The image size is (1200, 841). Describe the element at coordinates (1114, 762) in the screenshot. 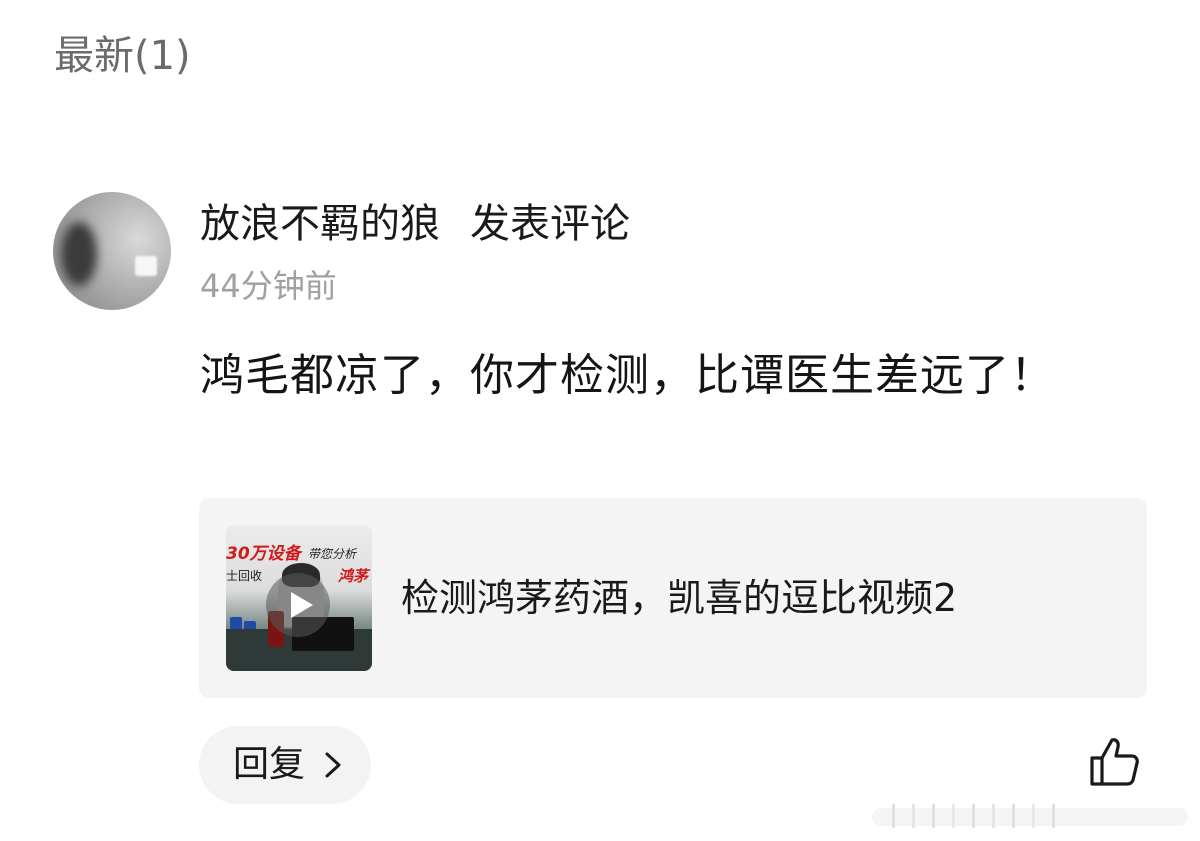

I see `thumbs-up-icon` at that location.